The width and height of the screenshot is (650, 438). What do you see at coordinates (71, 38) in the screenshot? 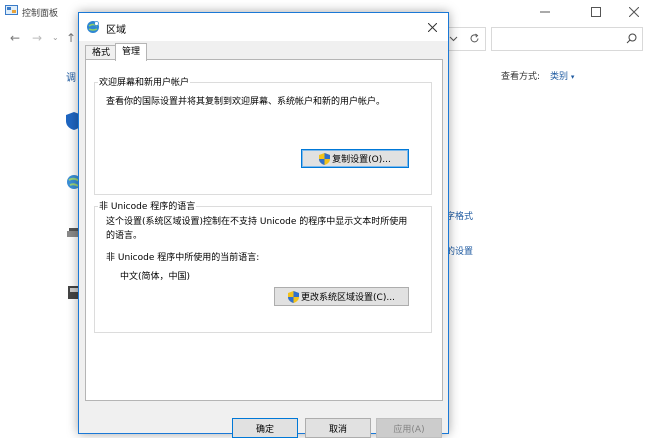
I see `up-arrow-icon: ↑` at bounding box center [71, 38].